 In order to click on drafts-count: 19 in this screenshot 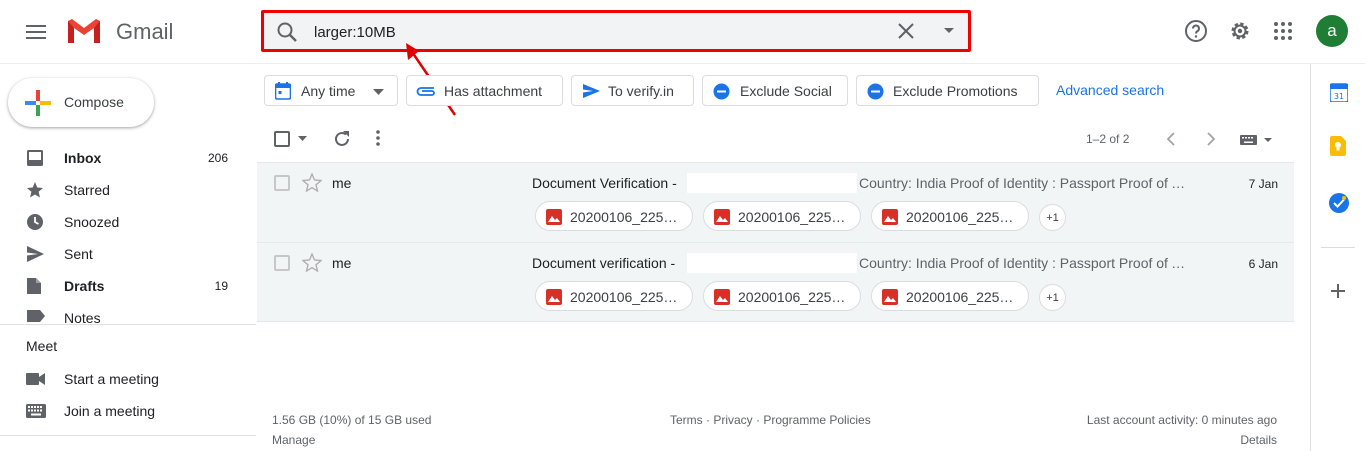, I will do `click(221, 286)`.